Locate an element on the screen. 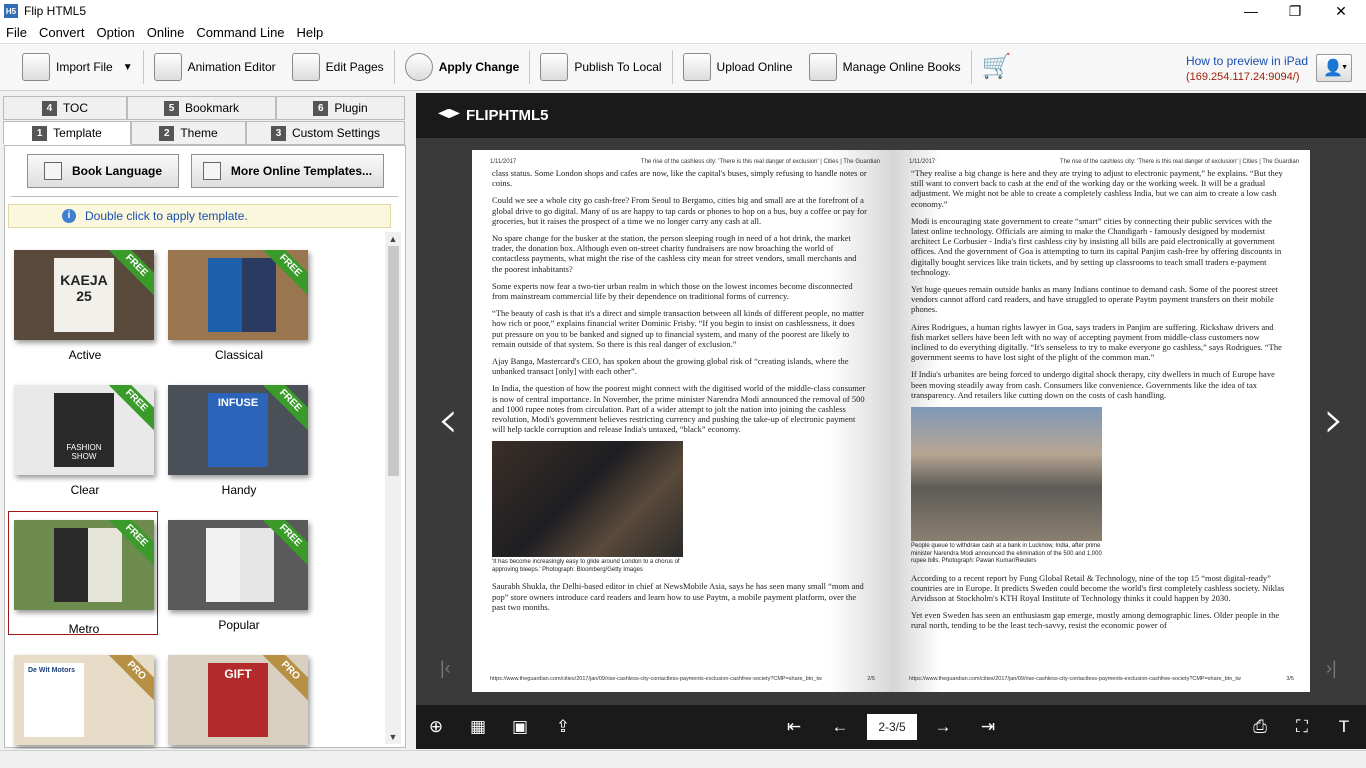 Image resolution: width=1366 pixels, height=768 pixels. tab-row-bottom: 1 Template 2 Theme 3 Custom Settings is located at coordinates (204, 133).